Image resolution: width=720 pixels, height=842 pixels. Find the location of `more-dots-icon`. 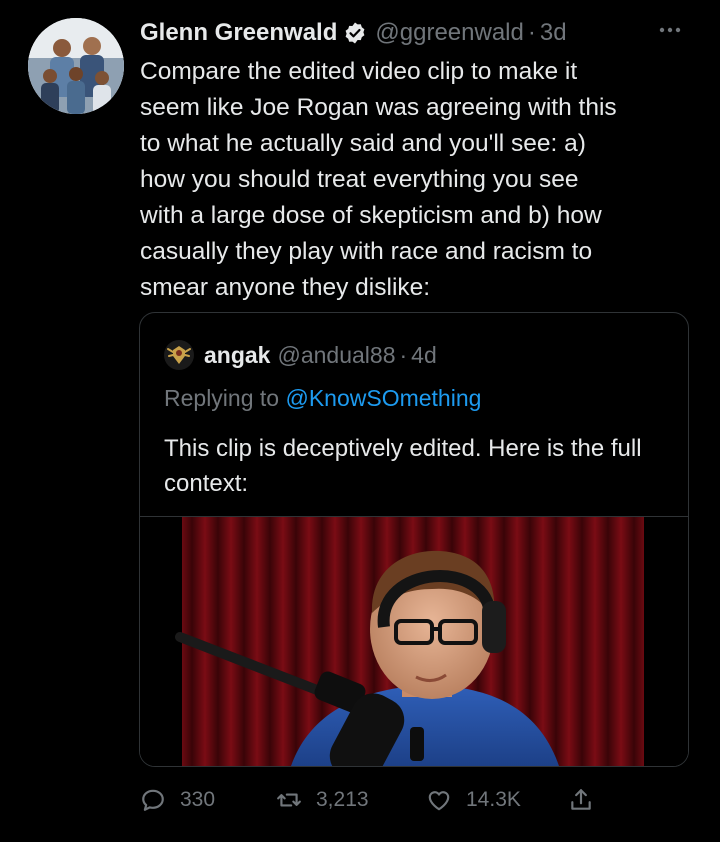

more-dots-icon is located at coordinates (670, 32).